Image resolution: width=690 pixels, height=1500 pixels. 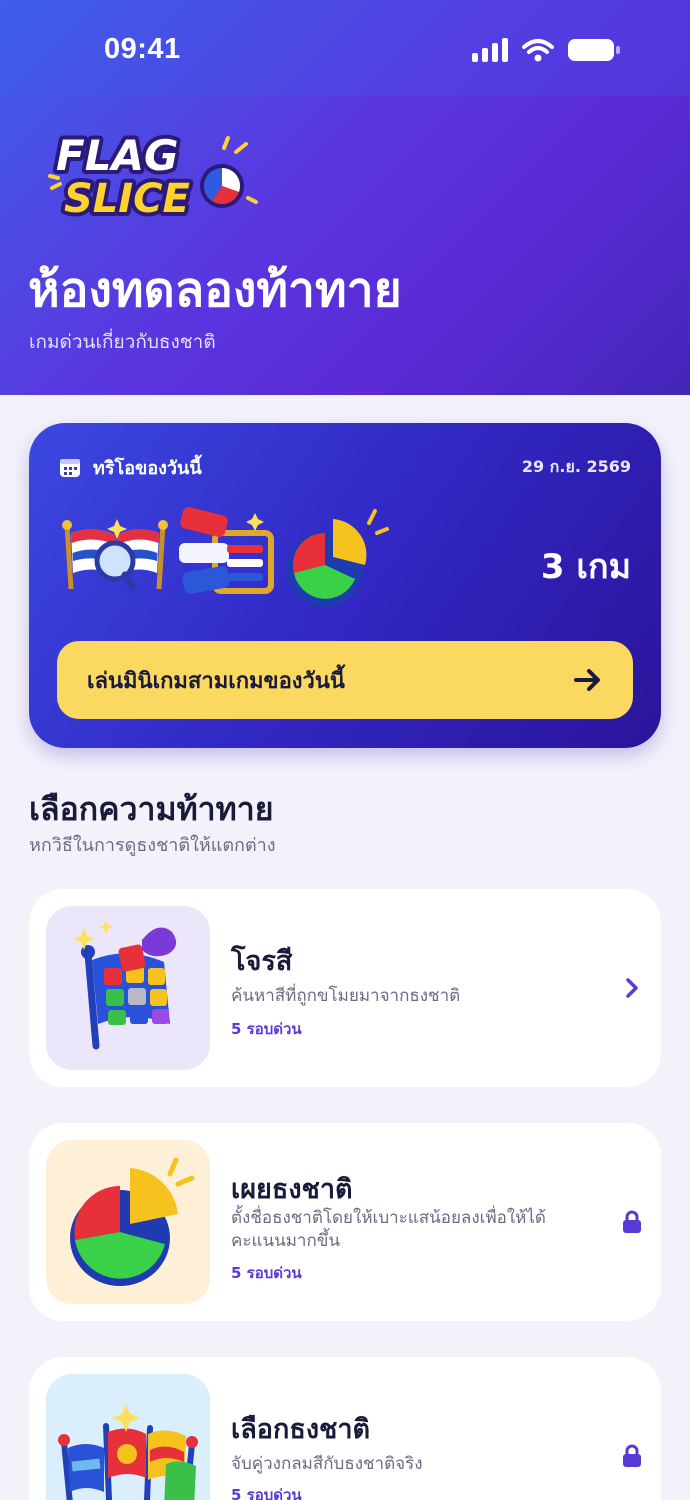 I want to click on chevron-right-icon, so click(x=632, y=988).